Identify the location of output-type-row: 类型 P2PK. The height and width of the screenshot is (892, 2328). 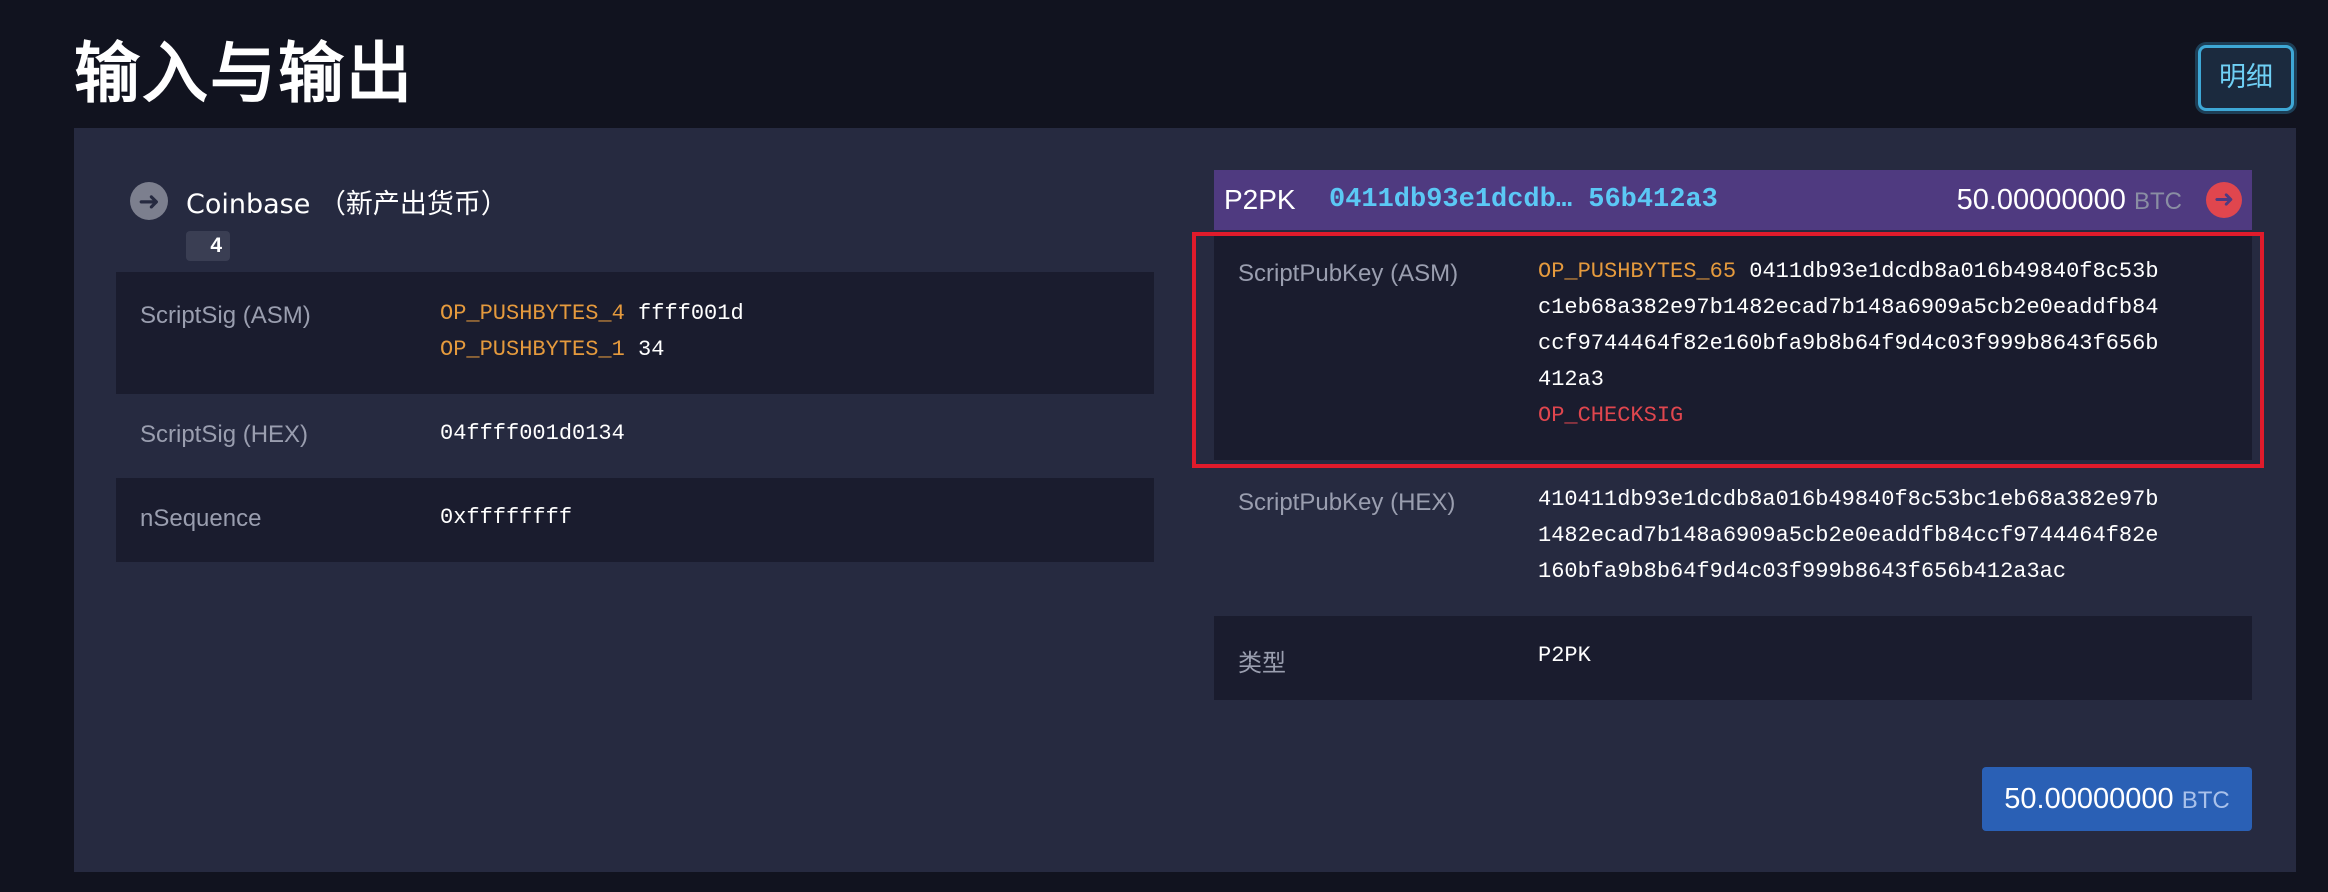
(1733, 658).